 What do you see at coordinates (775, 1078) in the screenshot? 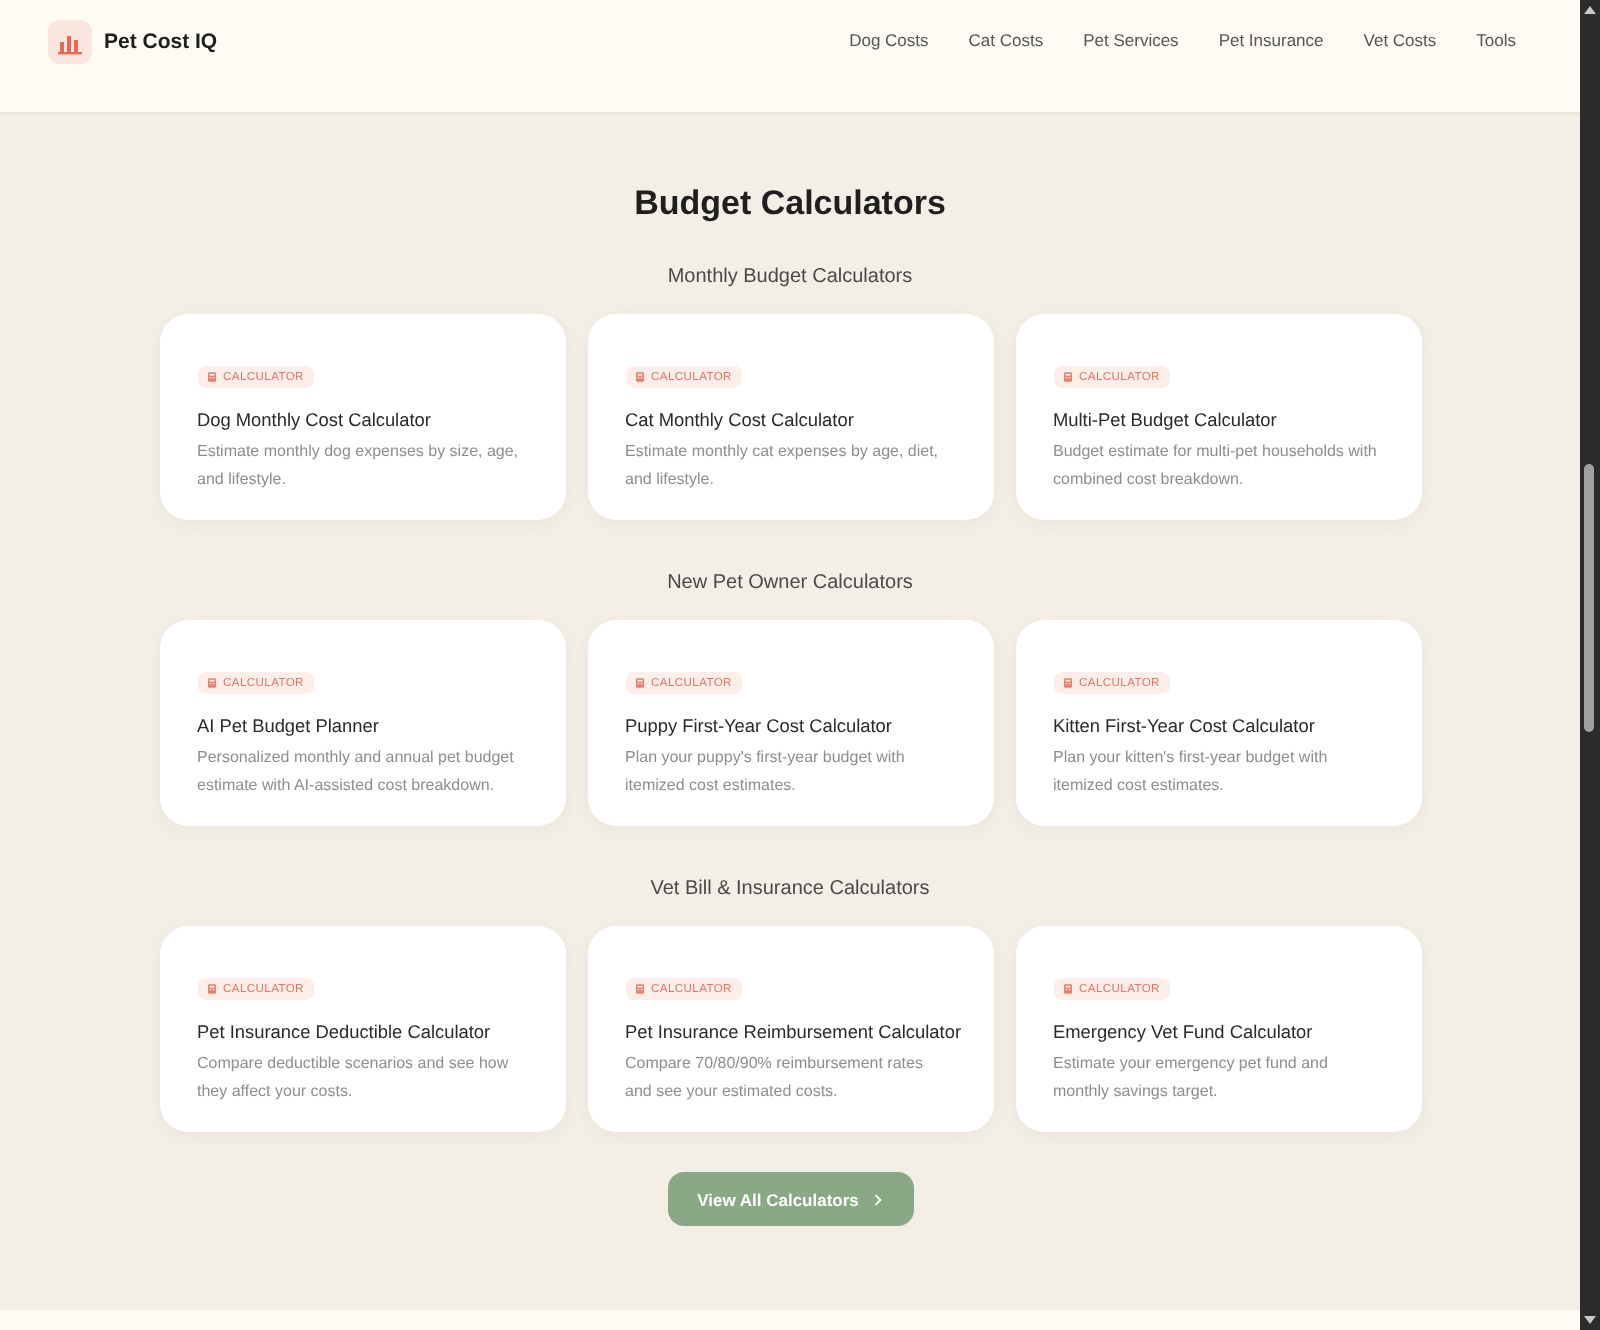
I see `card-description: Compare 70/80/90% reimbursement rates and see your estimated costs.` at bounding box center [775, 1078].